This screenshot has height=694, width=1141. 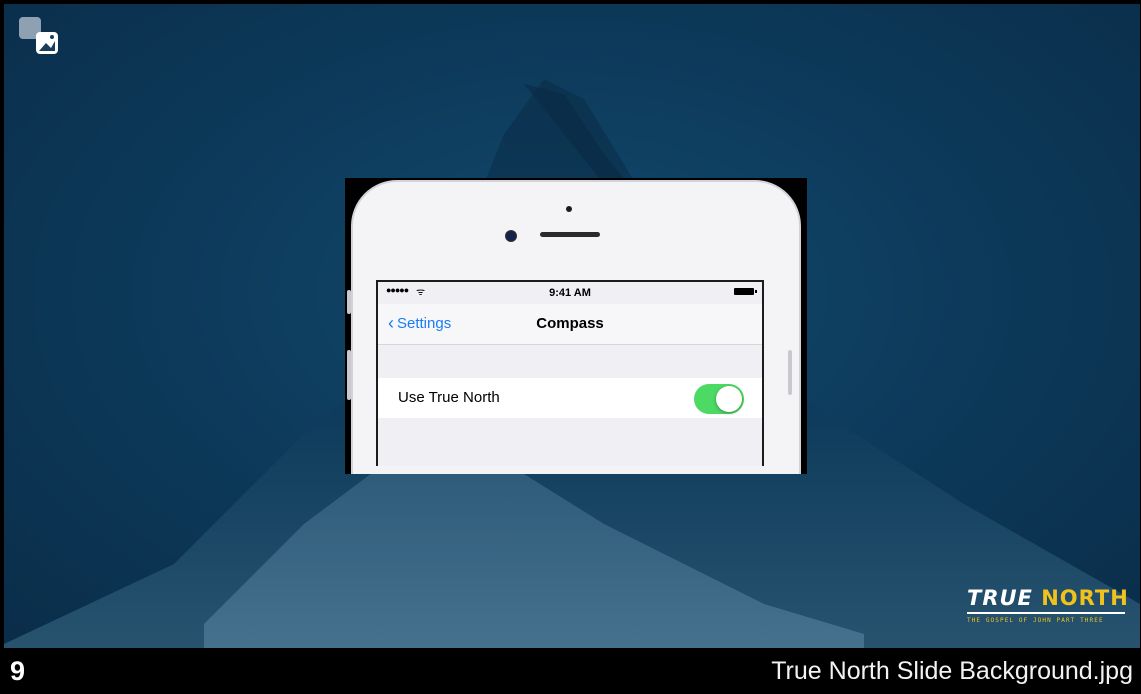 What do you see at coordinates (1000, 598) in the screenshot?
I see `logo-word-true: TRUE` at bounding box center [1000, 598].